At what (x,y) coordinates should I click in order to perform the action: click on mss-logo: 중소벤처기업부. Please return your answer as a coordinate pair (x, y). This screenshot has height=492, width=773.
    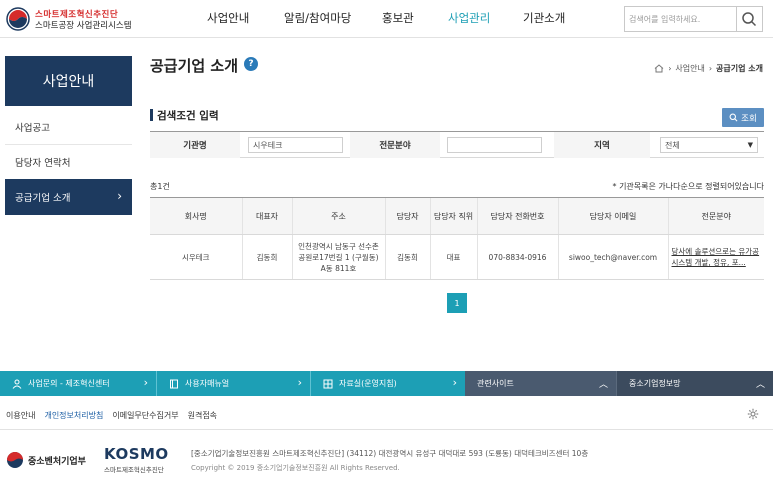
    Looking at the image, I should click on (52, 459).